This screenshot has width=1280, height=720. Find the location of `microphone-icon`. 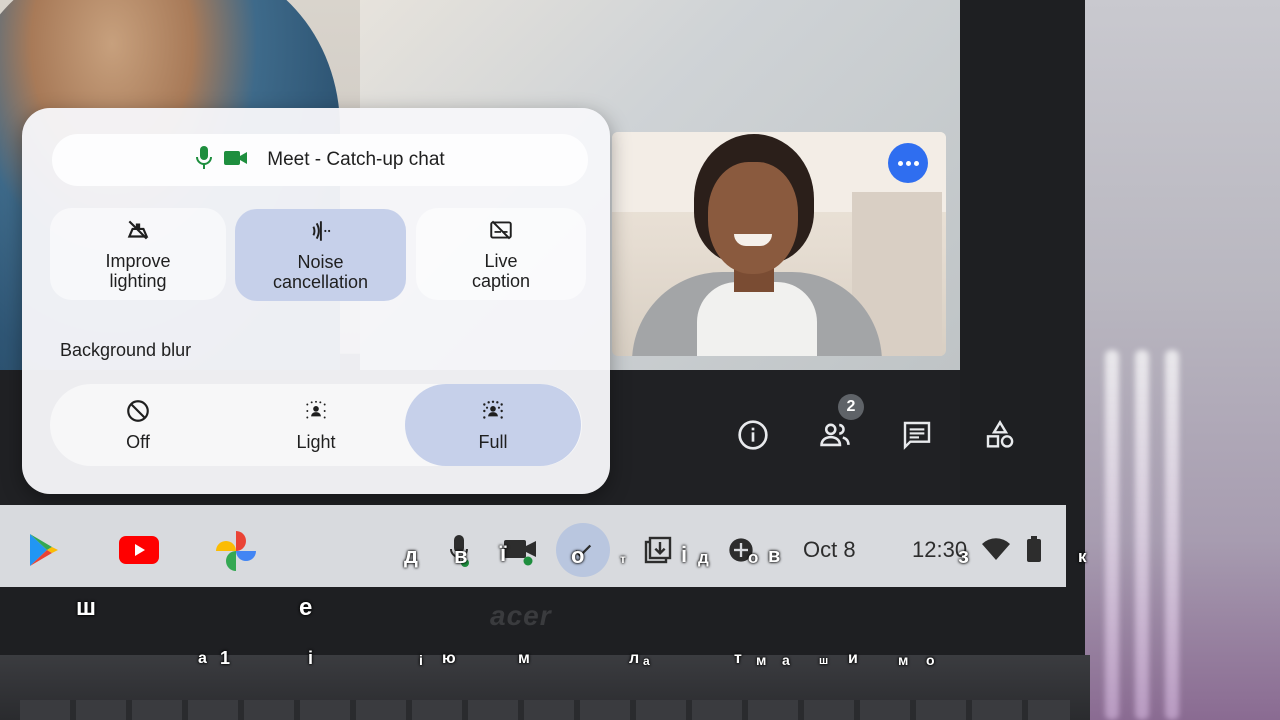

microphone-icon is located at coordinates (204, 160).